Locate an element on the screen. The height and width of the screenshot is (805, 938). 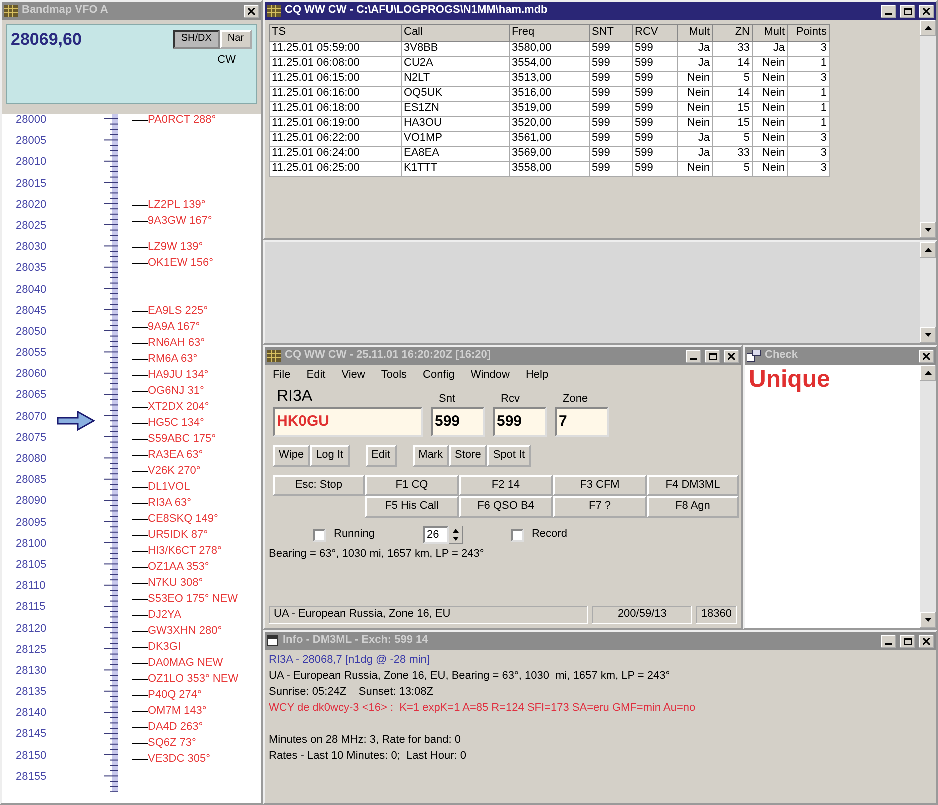
column-header: Call is located at coordinates (456, 33).